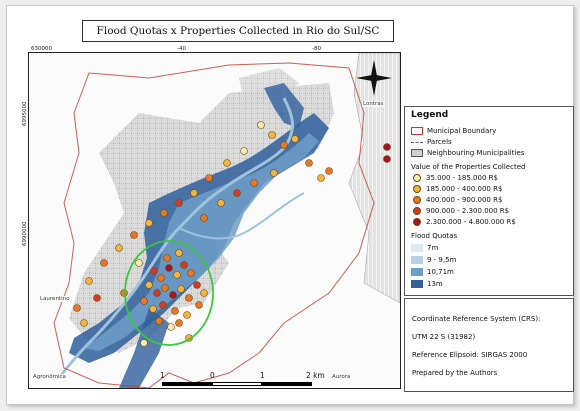  I want to click on legend-label: Neighbouring Municipalities, so click(476, 153).